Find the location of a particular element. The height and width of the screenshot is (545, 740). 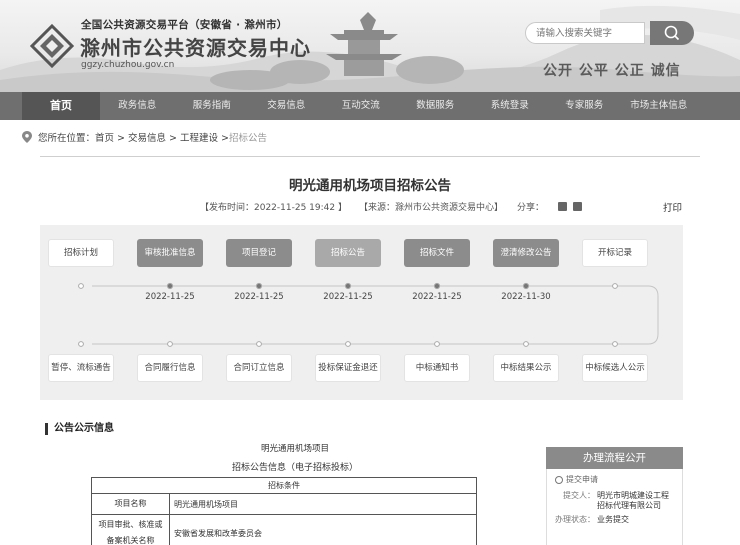

breadcrumb-prefix: 您所在位置： is located at coordinates (67, 138).